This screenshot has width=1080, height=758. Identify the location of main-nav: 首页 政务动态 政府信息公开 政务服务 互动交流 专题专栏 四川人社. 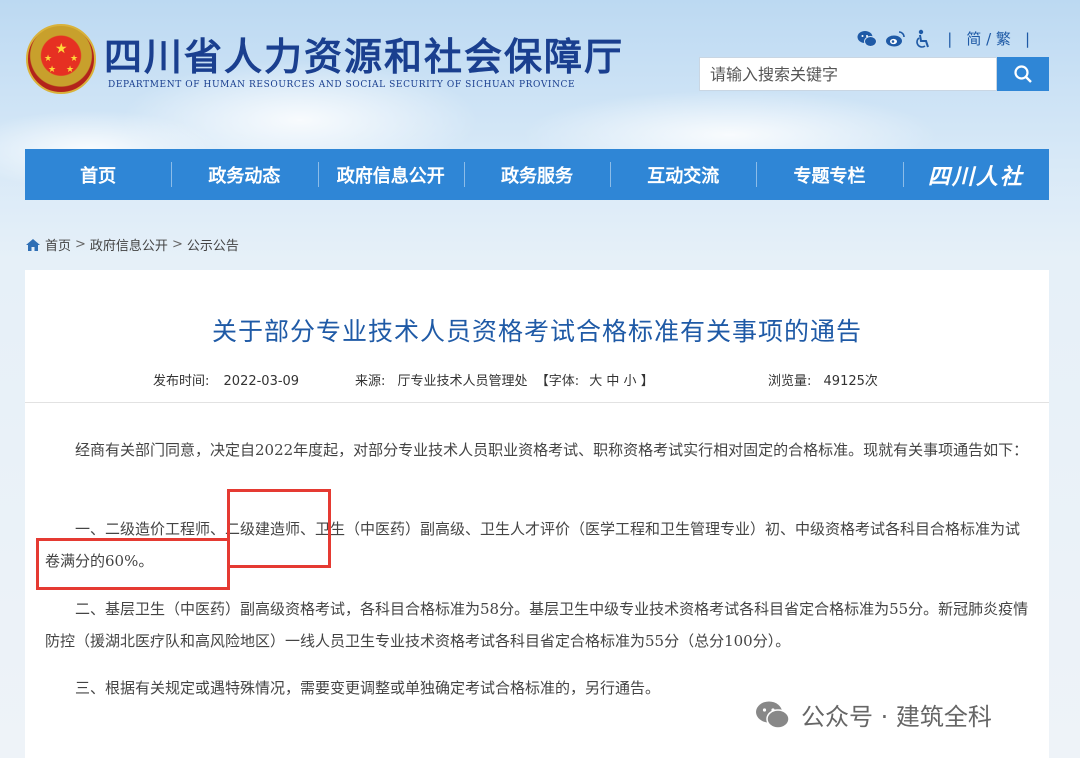
(537, 174).